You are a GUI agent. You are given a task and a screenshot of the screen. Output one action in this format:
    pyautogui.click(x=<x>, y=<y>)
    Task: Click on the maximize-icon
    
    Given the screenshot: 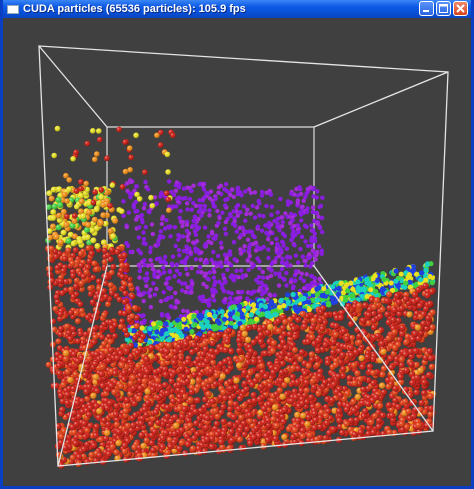 What is the action you would take?
    pyautogui.click(x=443, y=8)
    